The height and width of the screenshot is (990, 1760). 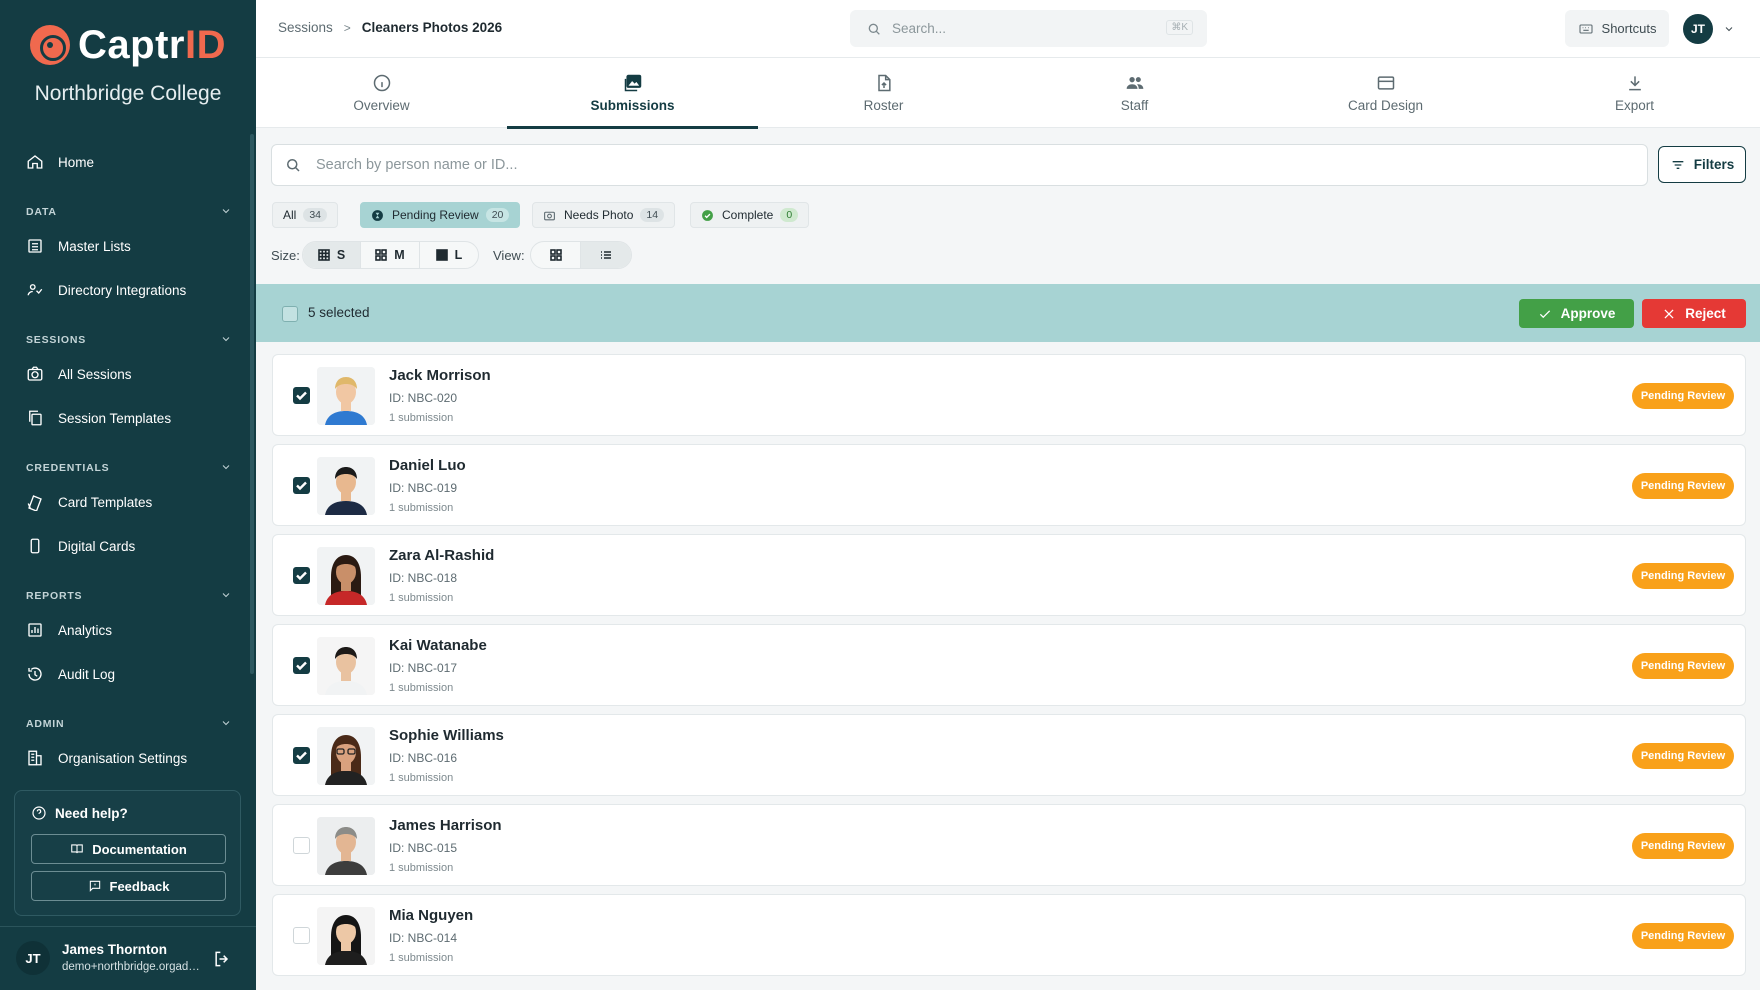 I want to click on sidebar-item-card-templates: Card Templates, so click(x=89, y=502).